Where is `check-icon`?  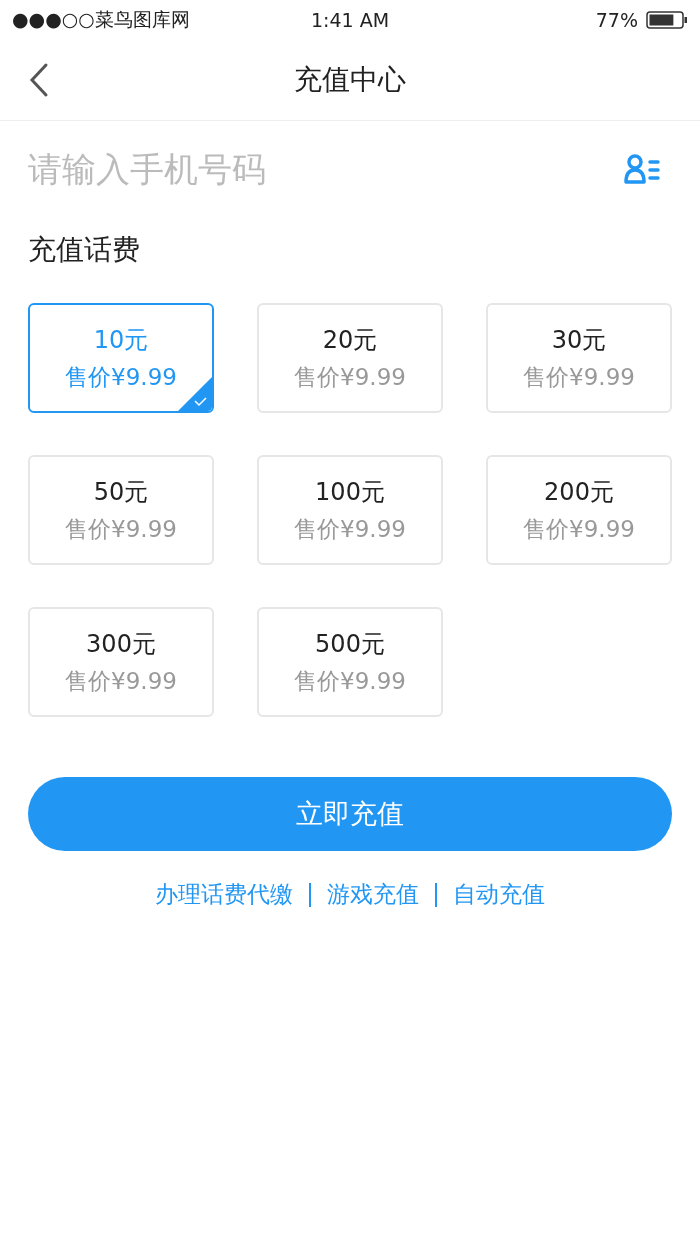
check-icon is located at coordinates (195, 394).